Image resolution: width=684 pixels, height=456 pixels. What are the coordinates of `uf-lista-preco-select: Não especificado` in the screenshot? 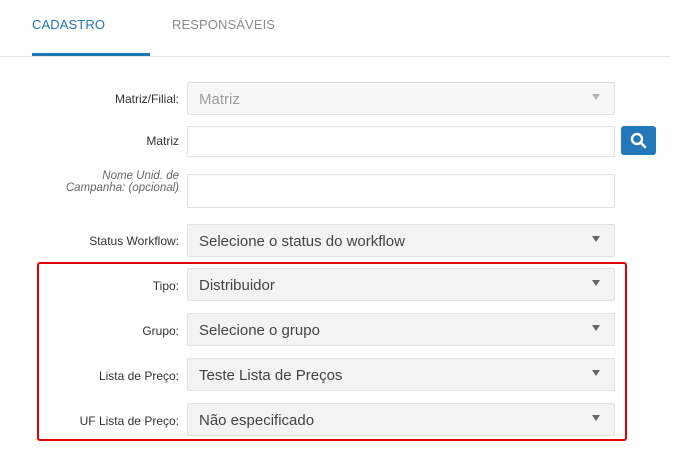 It's located at (401, 419).